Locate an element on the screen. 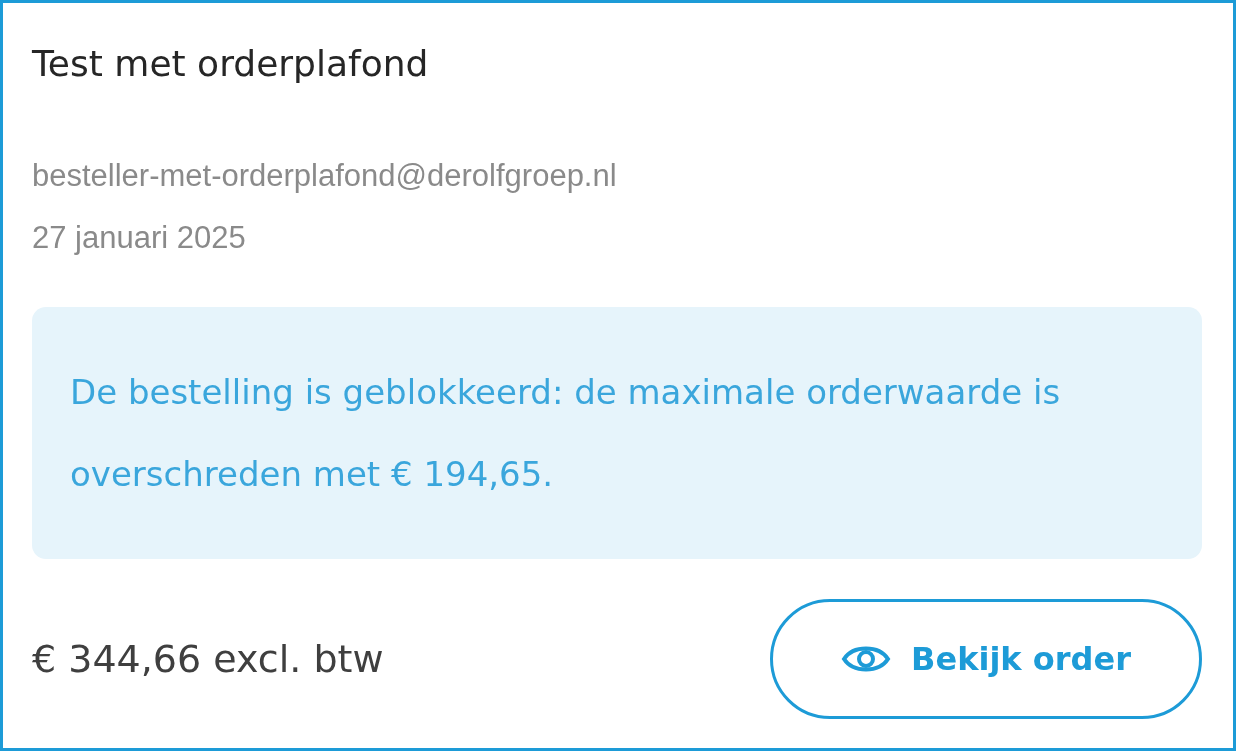 The height and width of the screenshot is (751, 1236). card-title: Test met orderplafond is located at coordinates (231, 64).